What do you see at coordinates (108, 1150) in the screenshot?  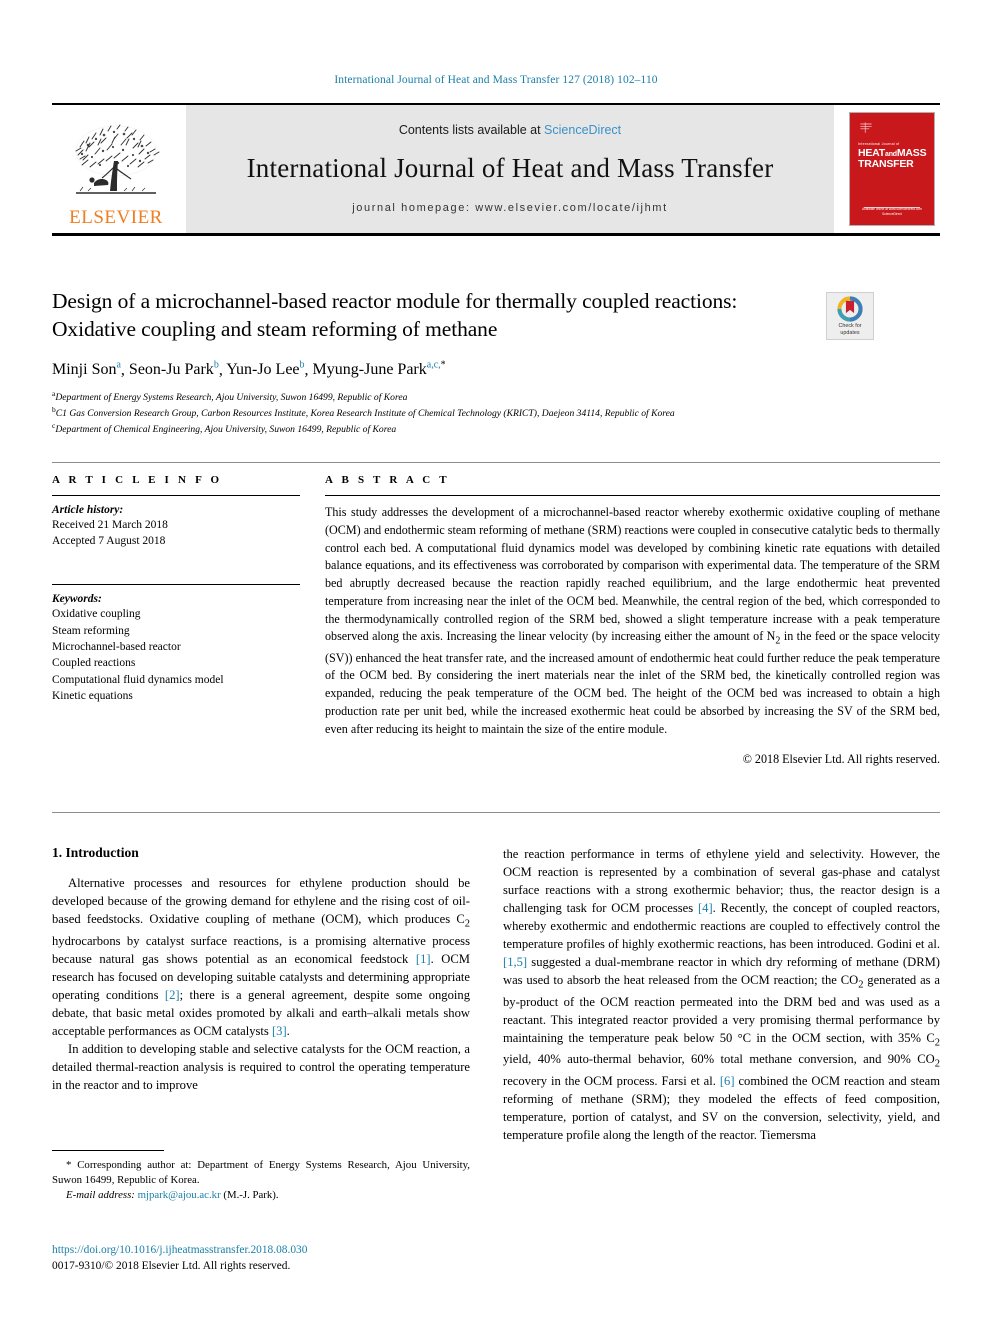 I see `footnote-rule` at bounding box center [108, 1150].